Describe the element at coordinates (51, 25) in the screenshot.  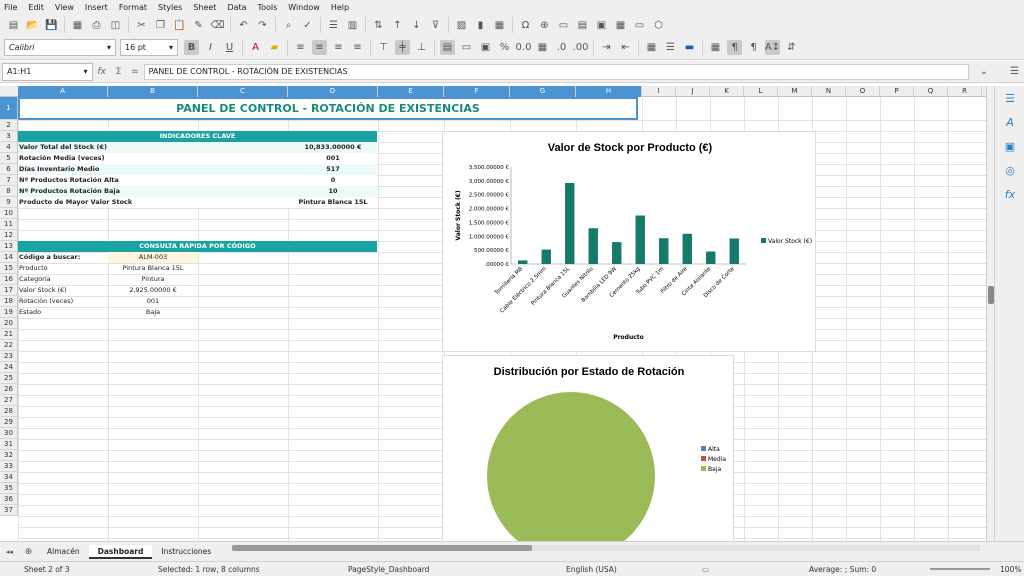
I see `save-icon: 💾` at that location.